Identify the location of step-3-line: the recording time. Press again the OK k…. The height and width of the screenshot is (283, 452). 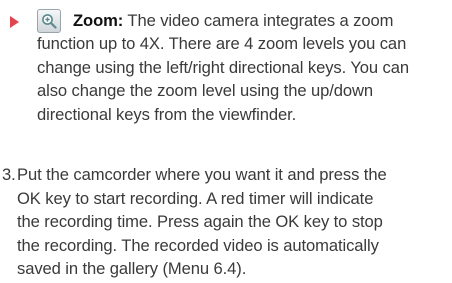
(200, 221).